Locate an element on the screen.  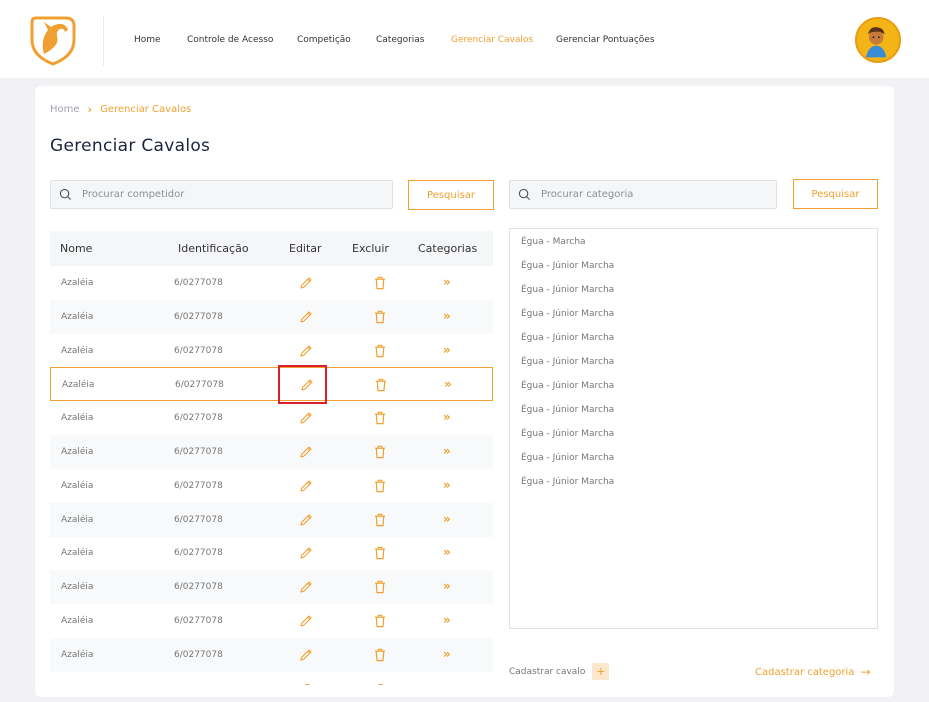
nav-item-manage-horses: Gerenciar Cavalos is located at coordinates (503, 40).